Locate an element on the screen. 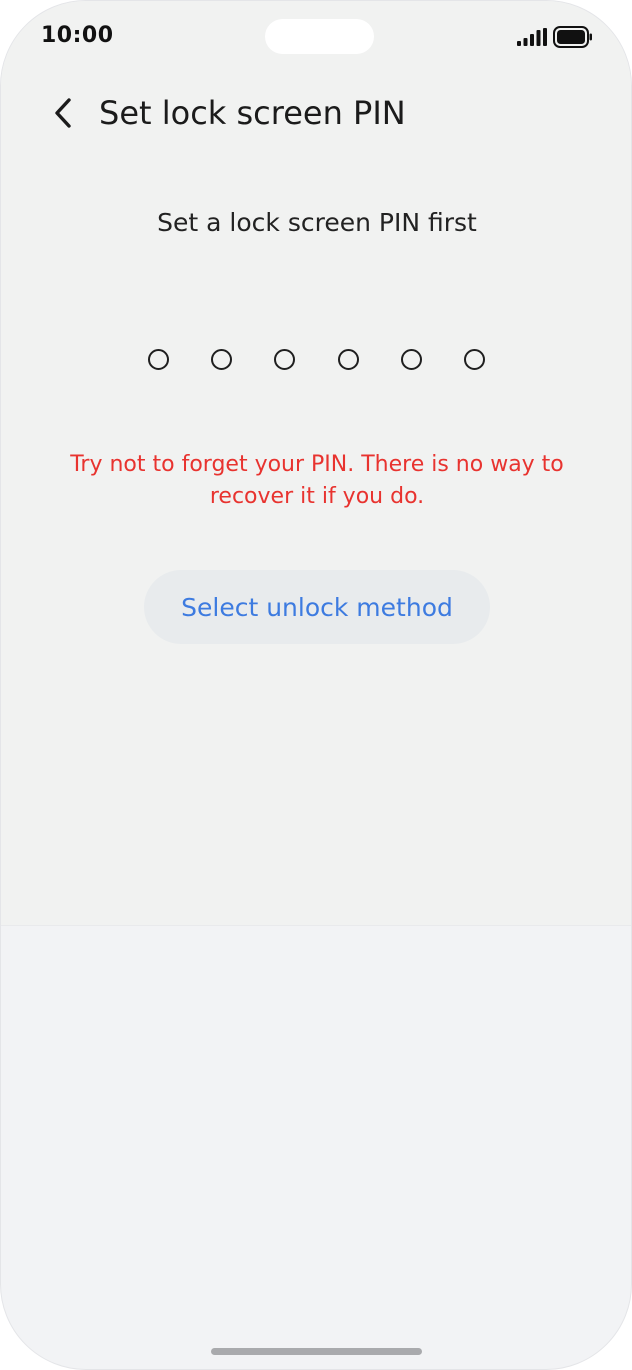 The height and width of the screenshot is (1370, 632). status-bar: 10:00 is located at coordinates (316, 38).